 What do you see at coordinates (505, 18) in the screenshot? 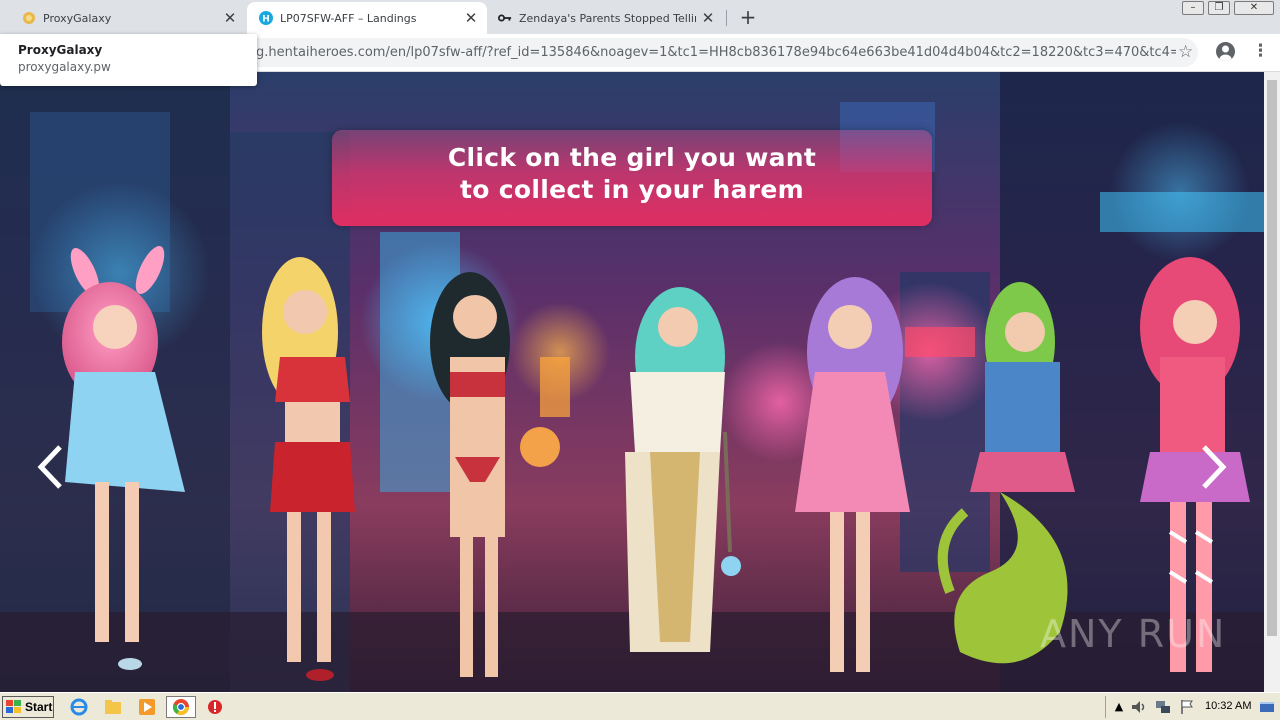
I see `key-icon` at bounding box center [505, 18].